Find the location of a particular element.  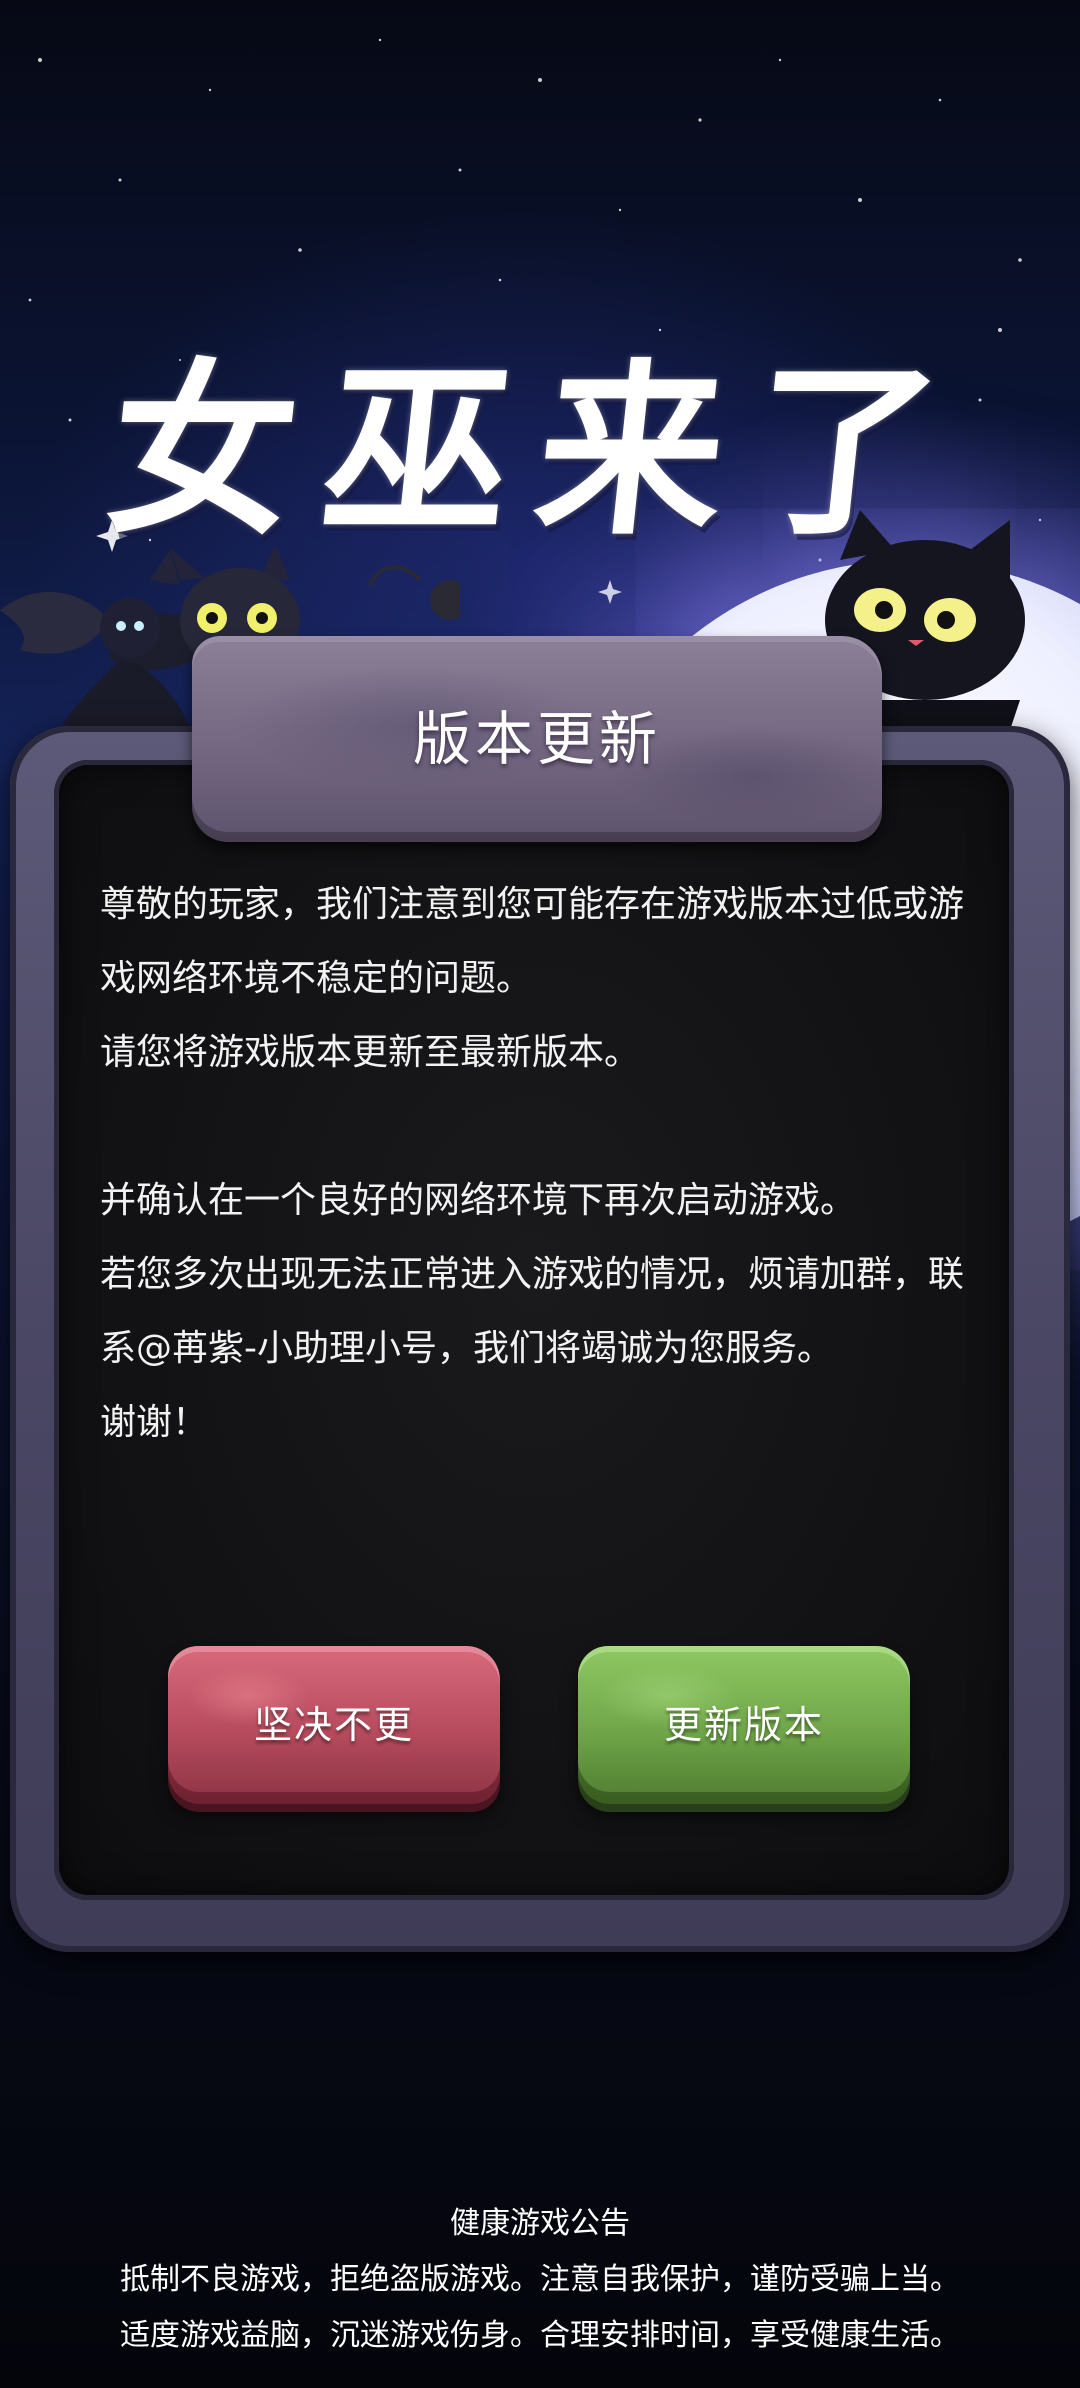

update-version-button: 更新版本 is located at coordinates (744, 1725).